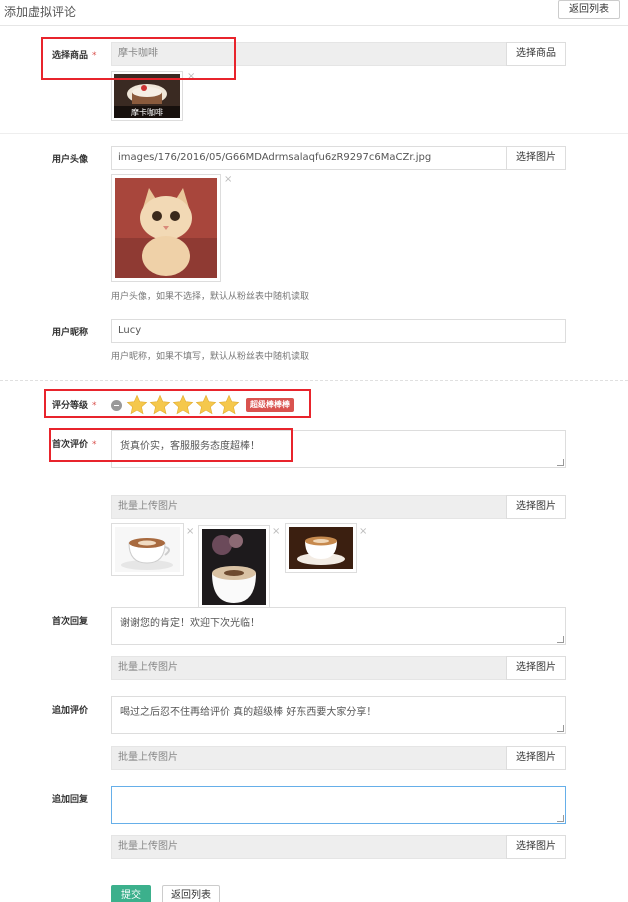  I want to click on kitten-image, so click(166, 228).